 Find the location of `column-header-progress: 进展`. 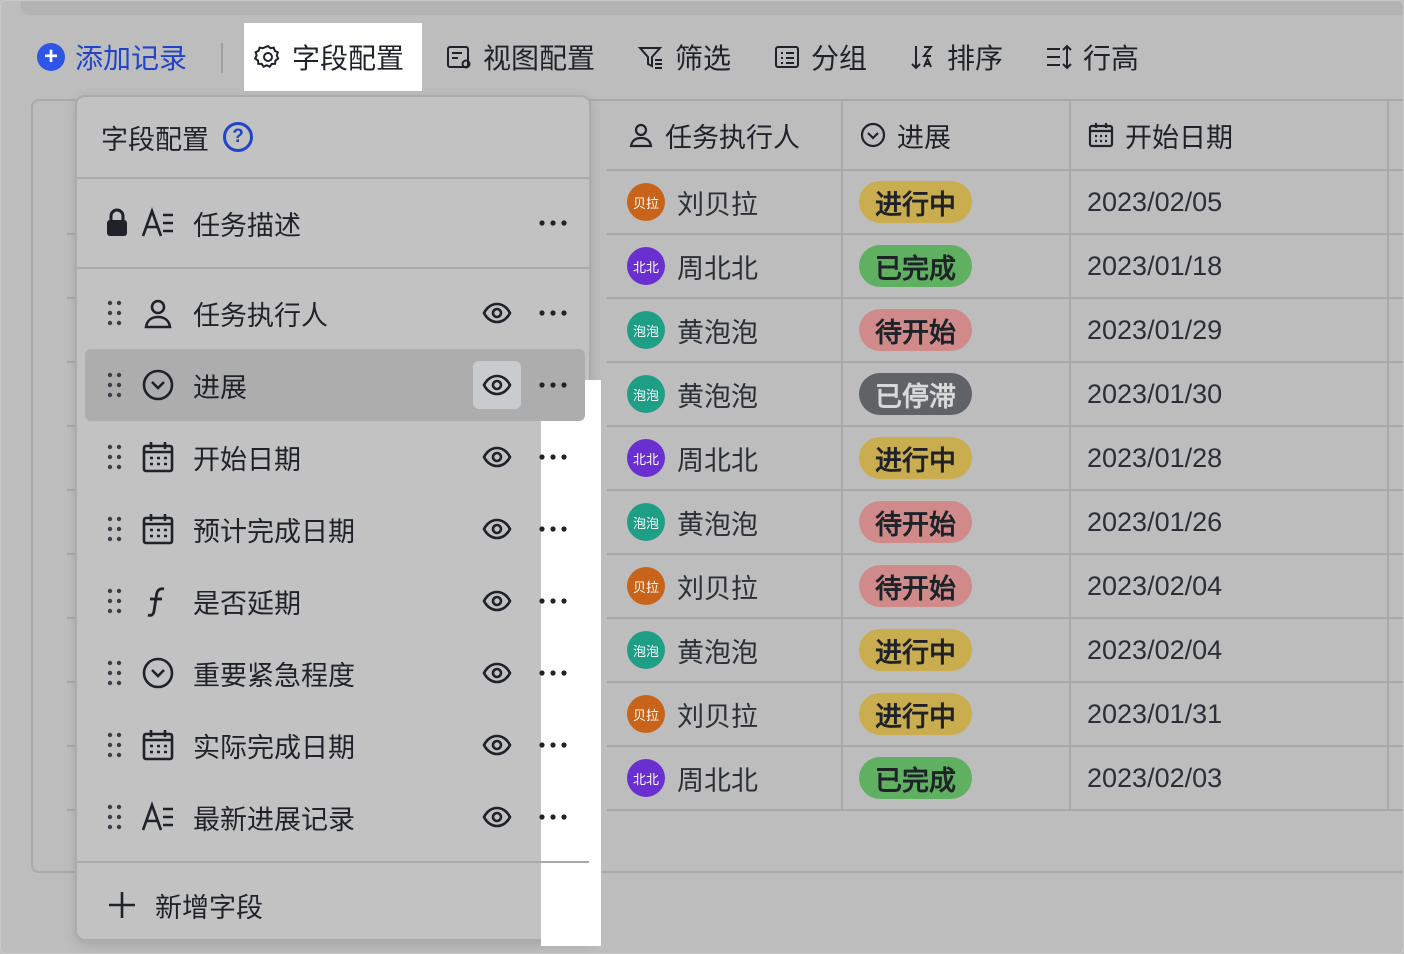

column-header-progress: 进展 is located at coordinates (957, 136).